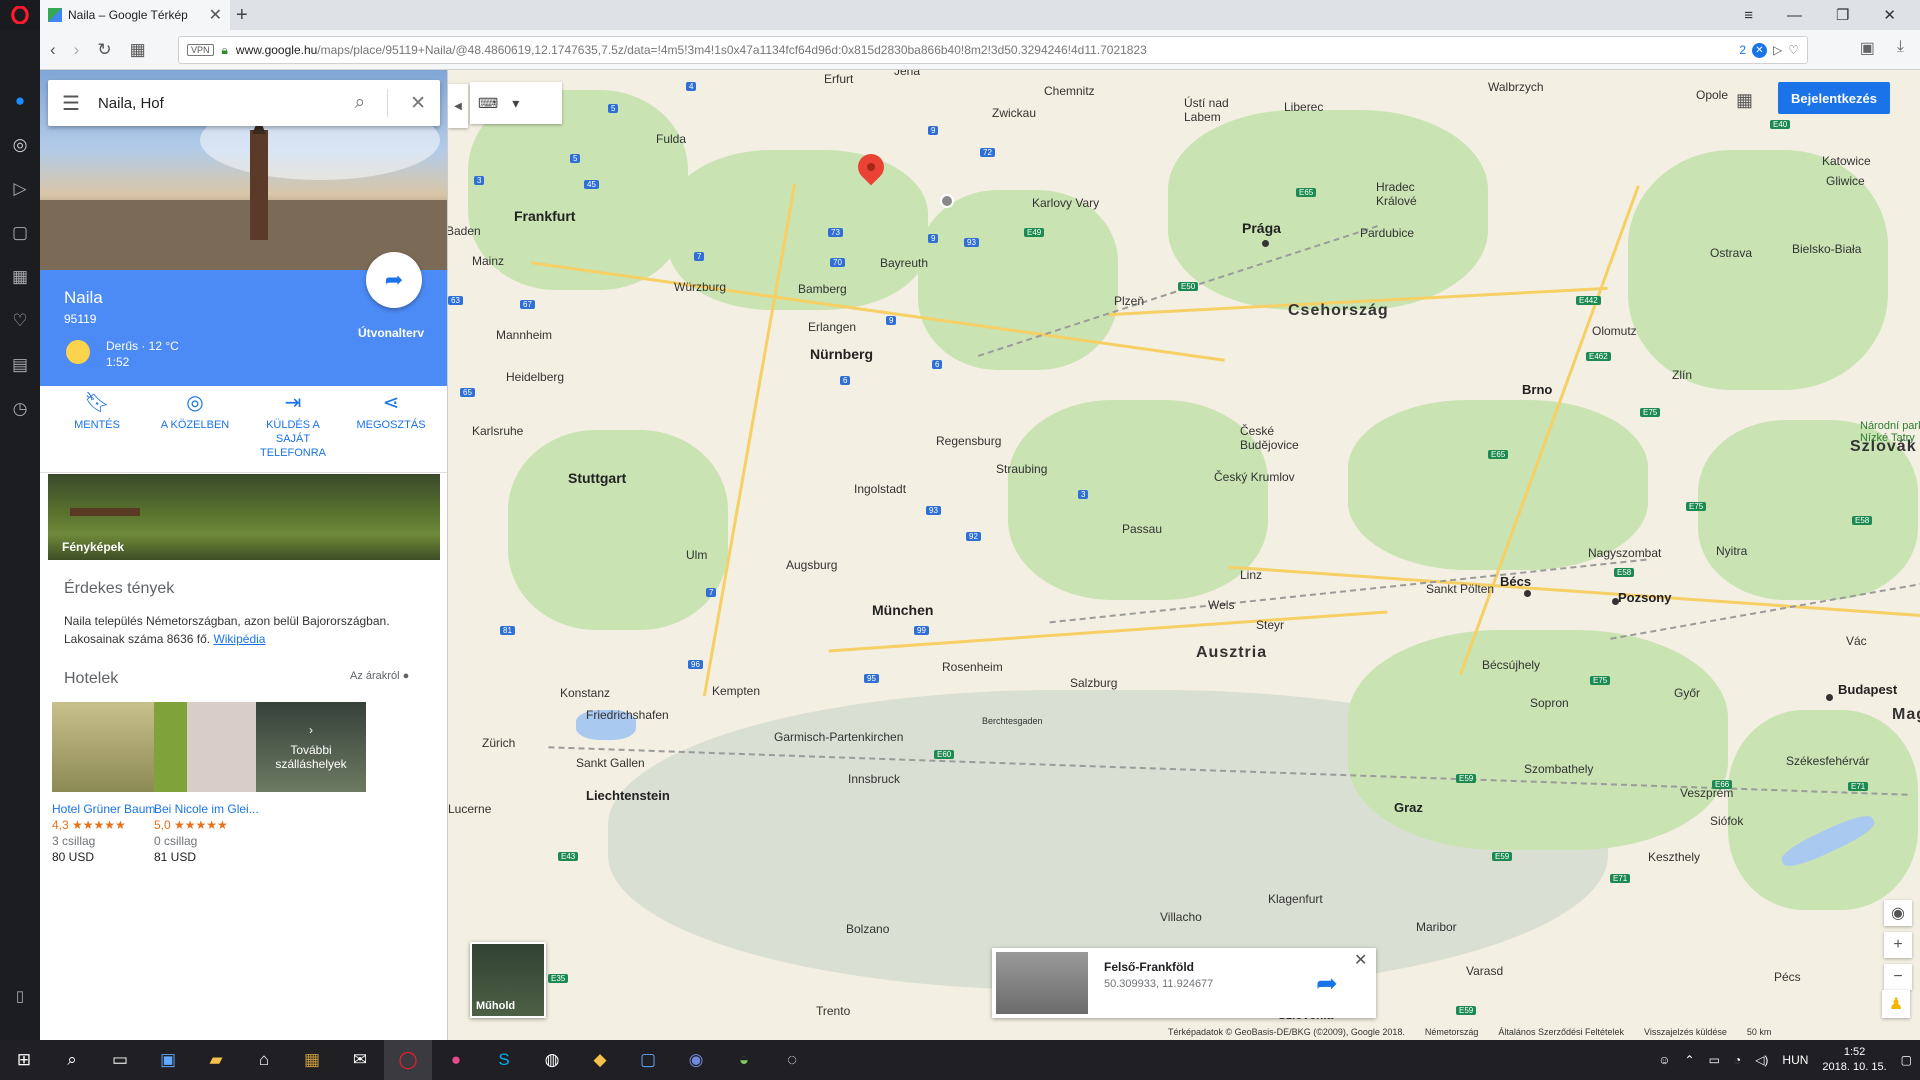 This screenshot has height=1080, width=1920. What do you see at coordinates (20, 101) in the screenshot?
I see `messenger-icon: ●` at bounding box center [20, 101].